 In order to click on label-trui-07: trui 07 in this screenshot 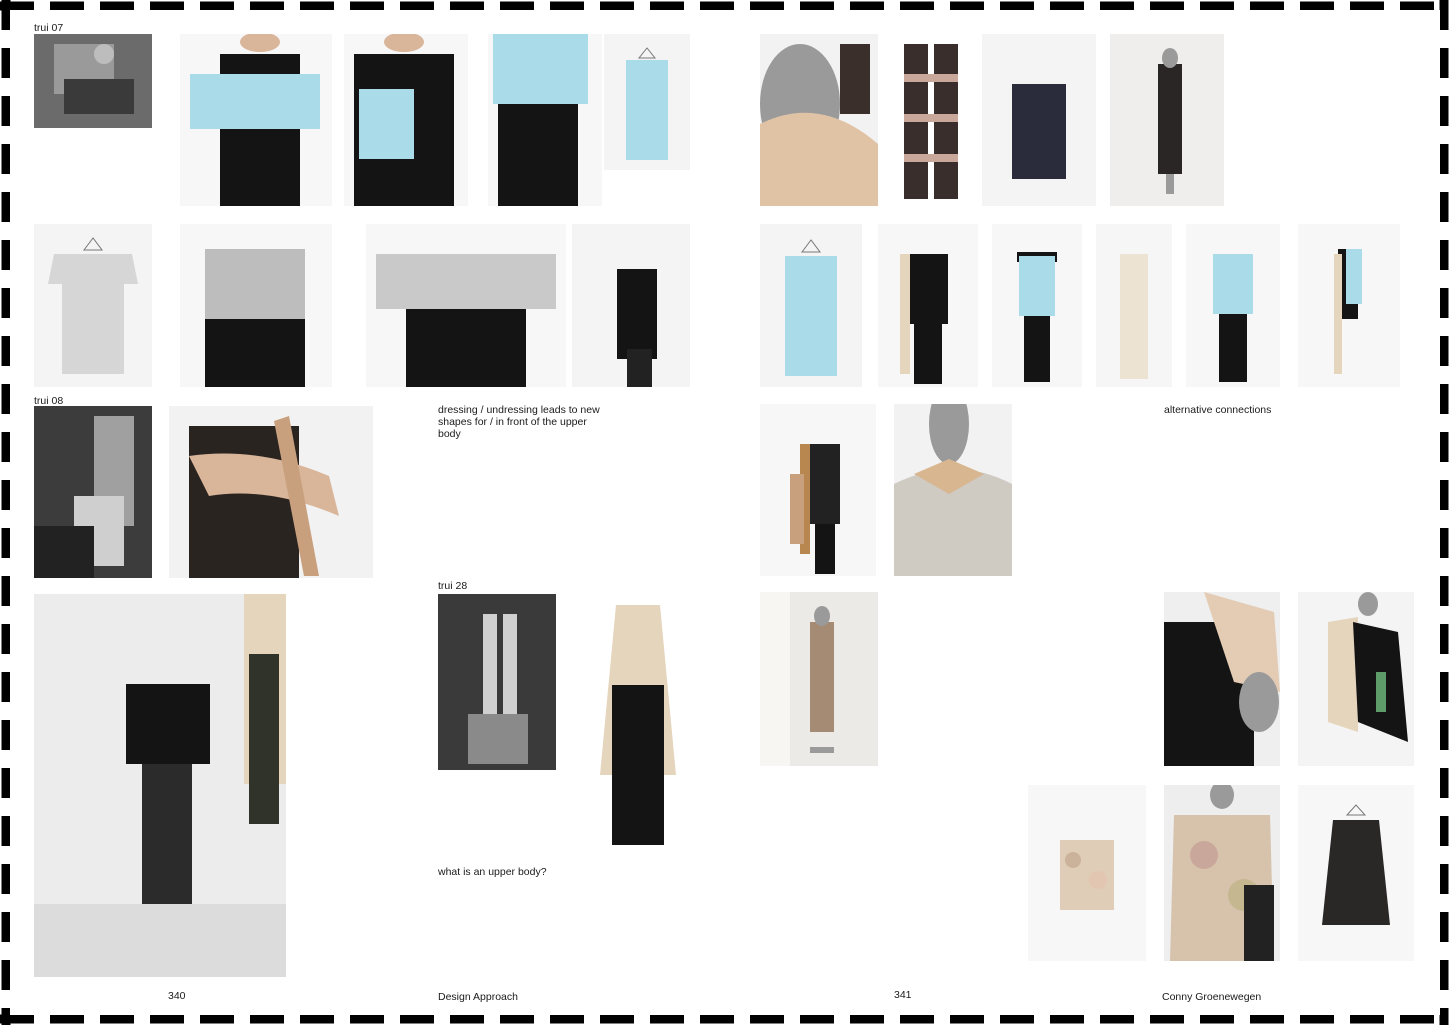, I will do `click(49, 28)`.